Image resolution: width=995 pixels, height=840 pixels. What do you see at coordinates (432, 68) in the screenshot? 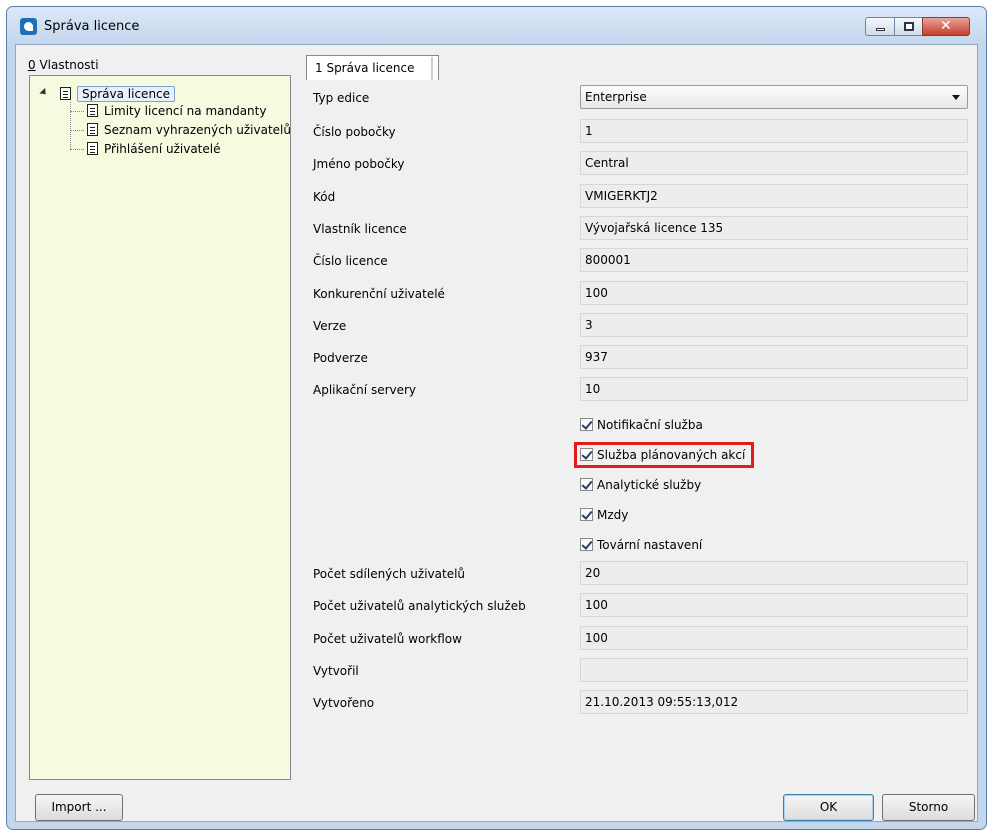
I see `tab-divider` at bounding box center [432, 68].